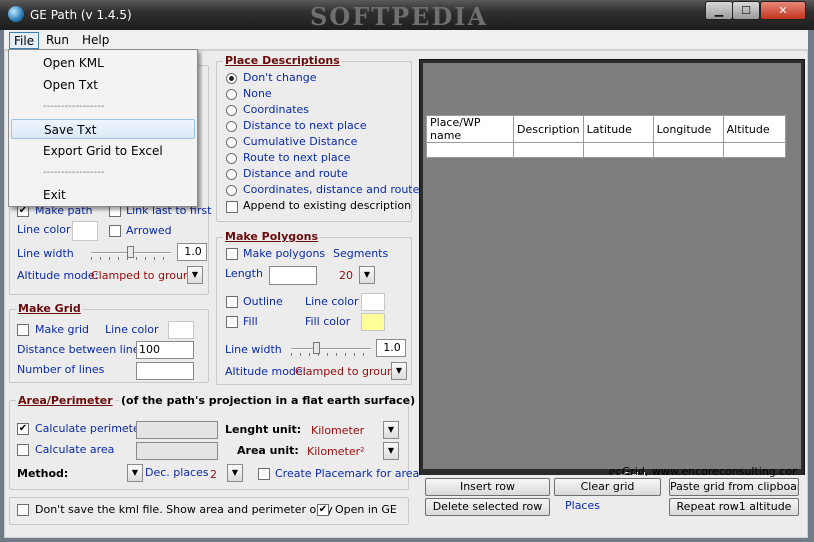  I want to click on column-header: Latitude, so click(618, 129).